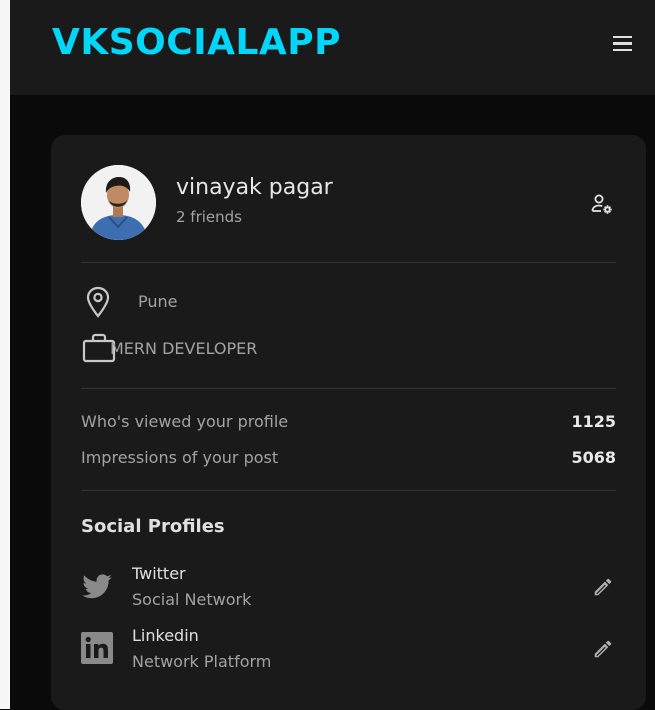 Image resolution: width=655 pixels, height=710 pixels. Describe the element at coordinates (254, 187) in the screenshot. I see `user-name: vinayak pagar` at that location.